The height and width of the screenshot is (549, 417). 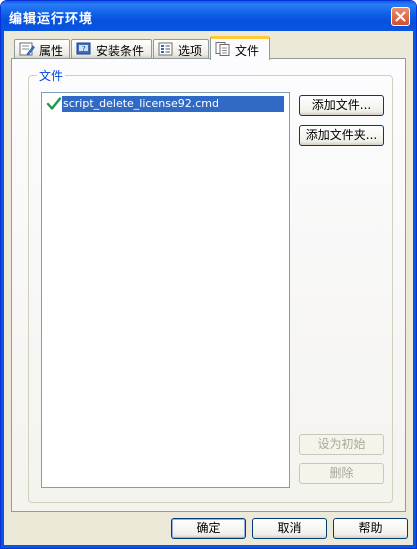 What do you see at coordinates (341, 444) in the screenshot?
I see `set-initial-button: 设为初始` at bounding box center [341, 444].